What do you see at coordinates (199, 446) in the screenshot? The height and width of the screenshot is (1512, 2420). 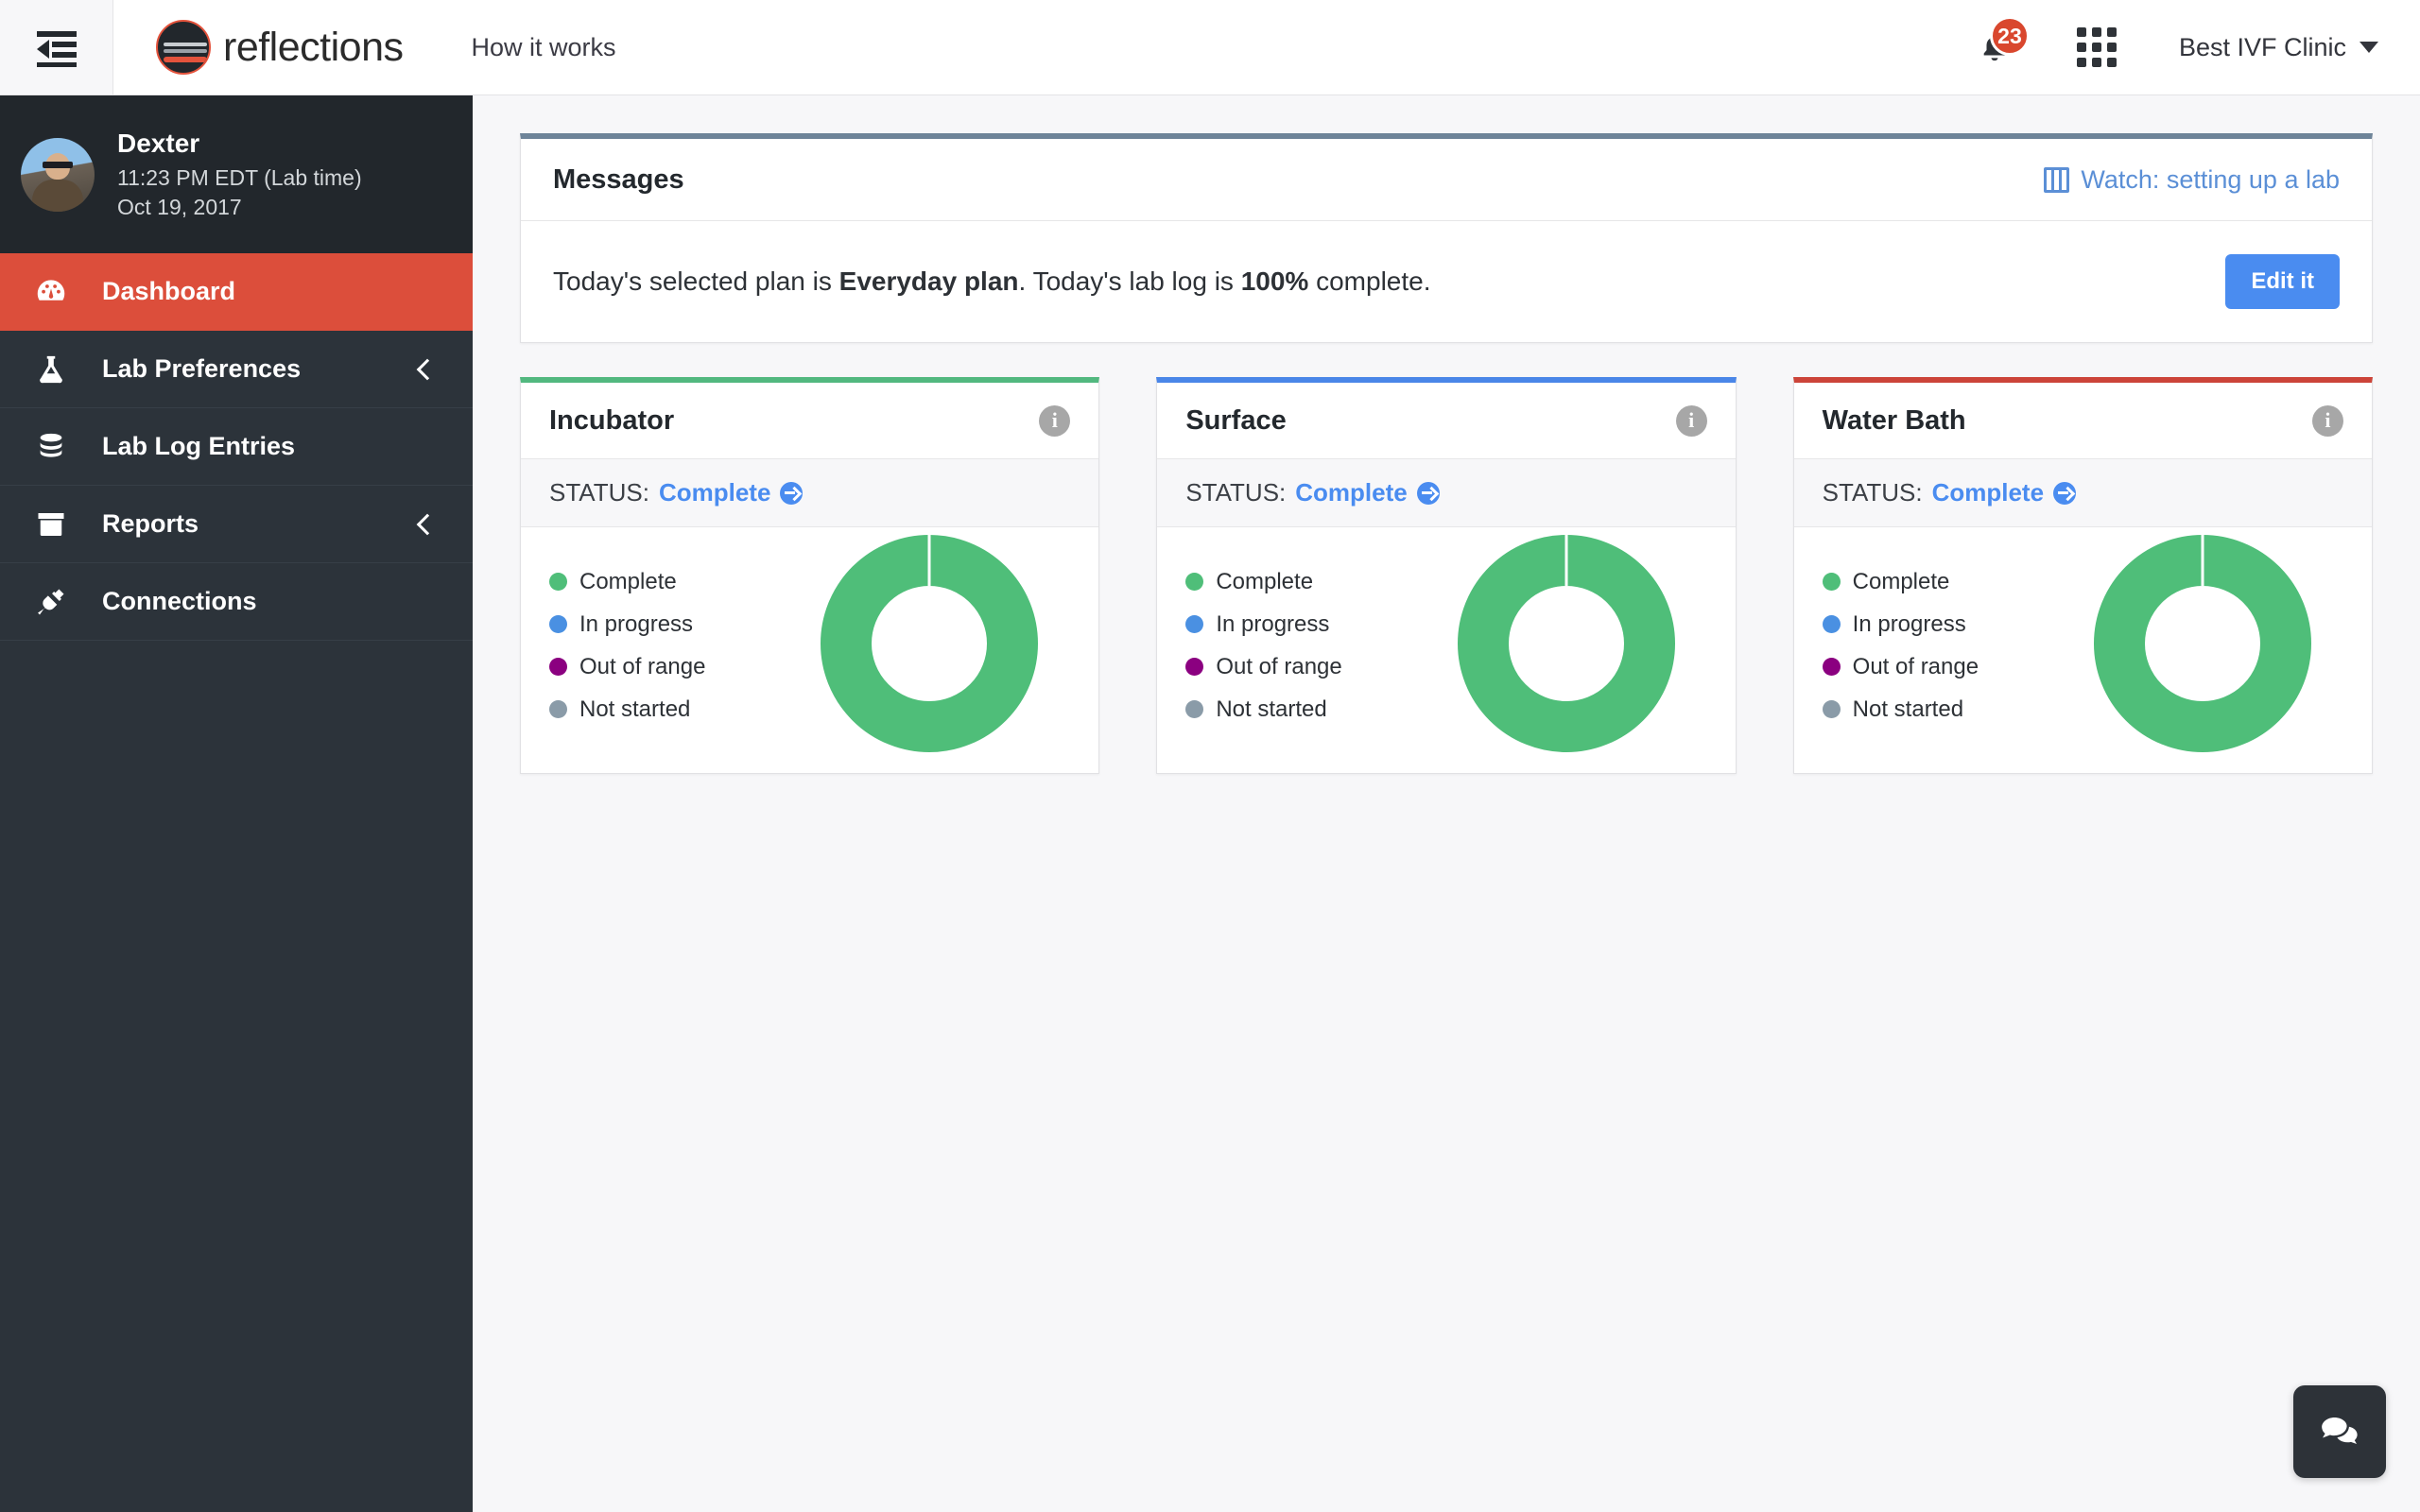 I see `sidebar-item-label: Lab Log Entries` at bounding box center [199, 446].